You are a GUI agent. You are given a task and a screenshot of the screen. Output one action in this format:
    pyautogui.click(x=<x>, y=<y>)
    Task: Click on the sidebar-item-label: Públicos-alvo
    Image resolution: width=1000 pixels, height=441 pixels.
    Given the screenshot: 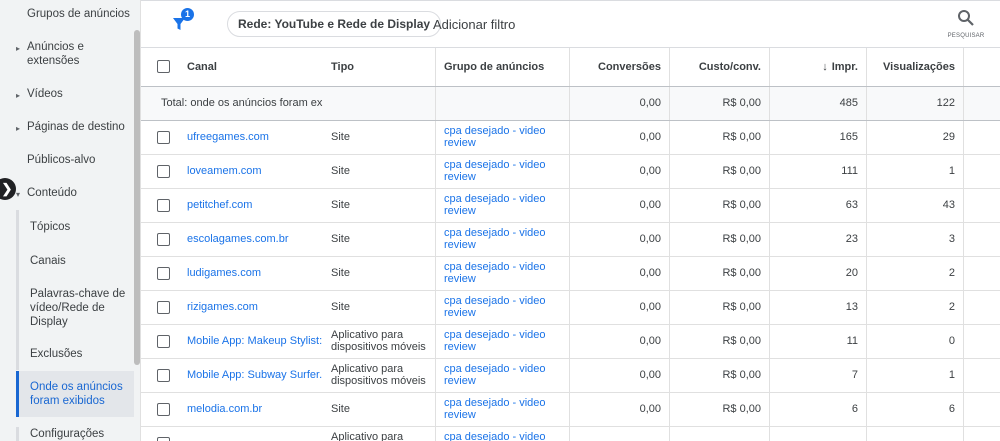 What is the action you would take?
    pyautogui.click(x=61, y=160)
    